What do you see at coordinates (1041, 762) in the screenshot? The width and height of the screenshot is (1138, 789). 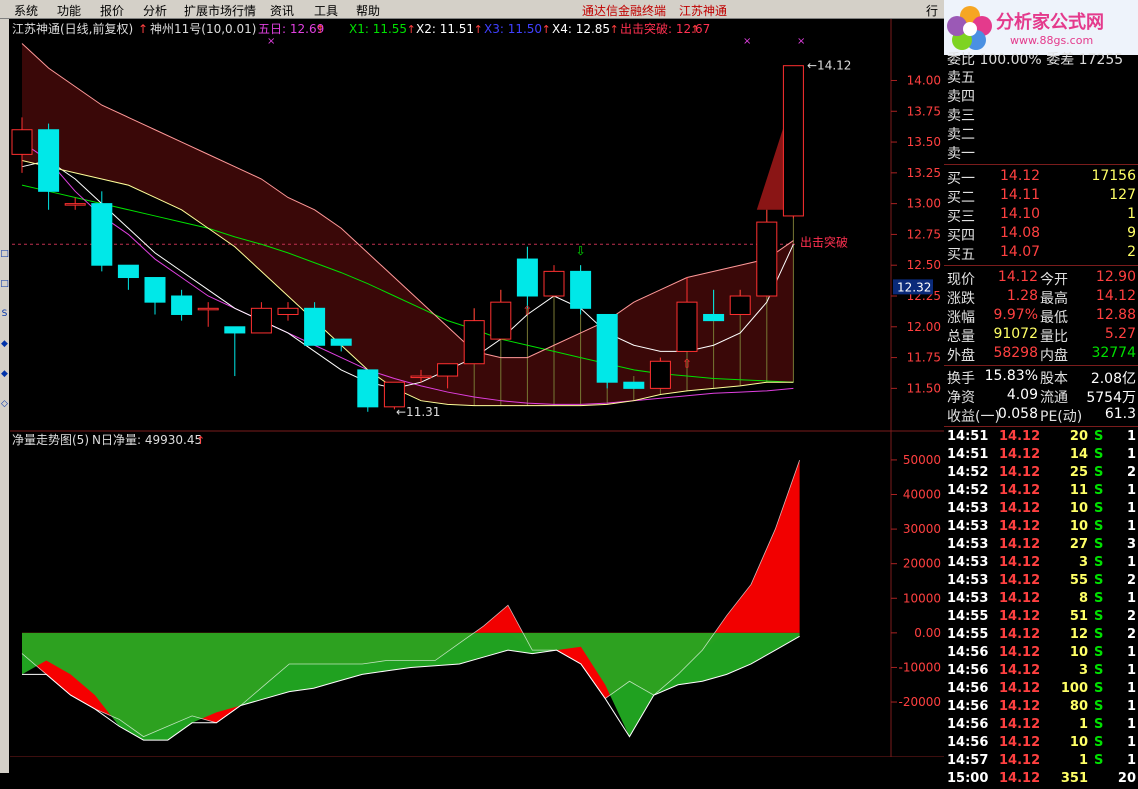 I see `tick-row: 14:57 14.12 1 S 1` at bounding box center [1041, 762].